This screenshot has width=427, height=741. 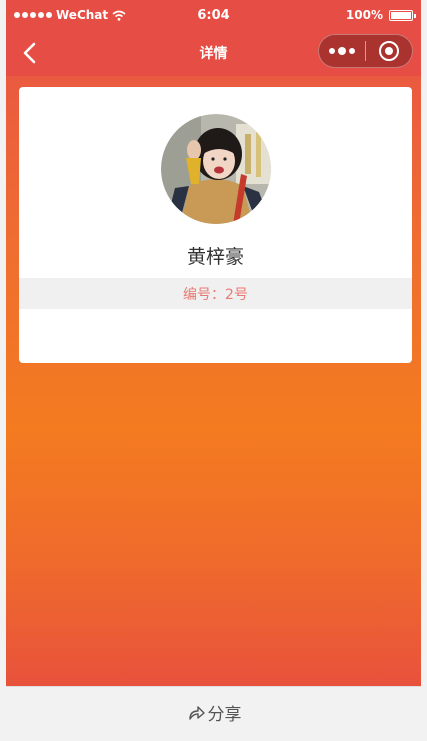 I want to click on signal-dots-icon, so click(x=33, y=15).